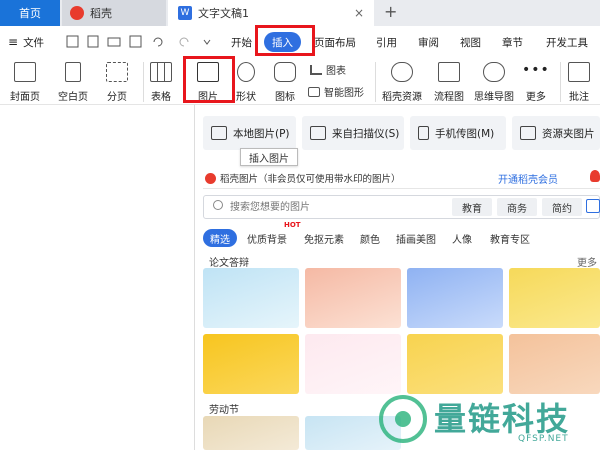 The image size is (600, 450). I want to click on smart-art-button: 智能图形, so click(336, 91).